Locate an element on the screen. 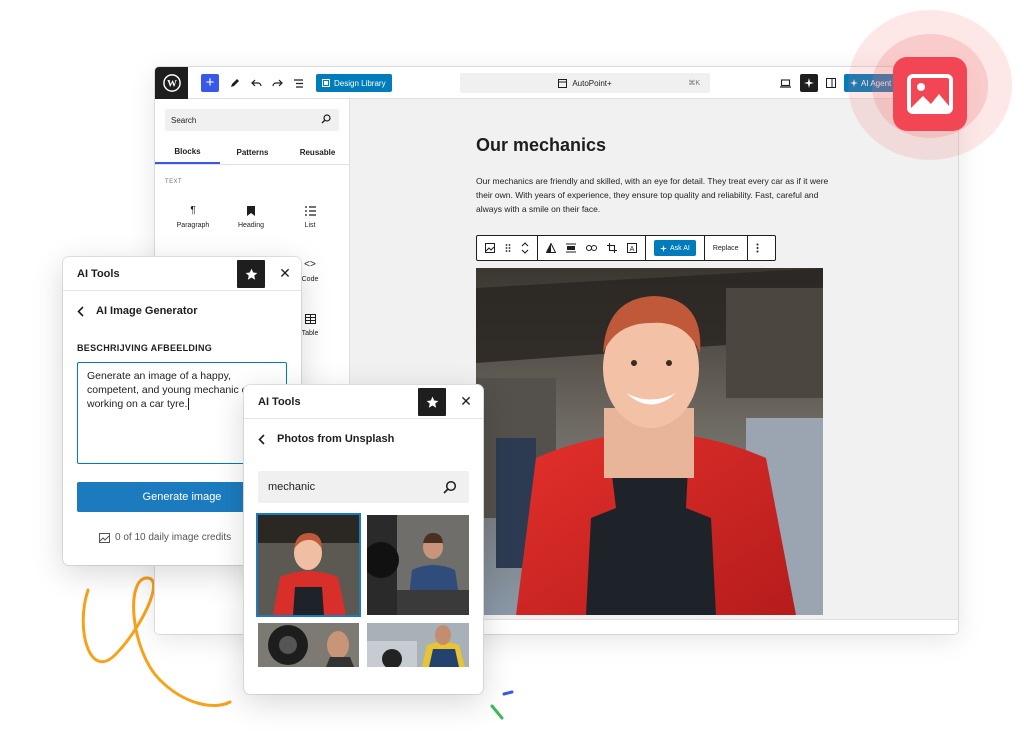 Image resolution: width=1024 pixels, height=731 pixels. block-search-placeholder: Search is located at coordinates (184, 120).